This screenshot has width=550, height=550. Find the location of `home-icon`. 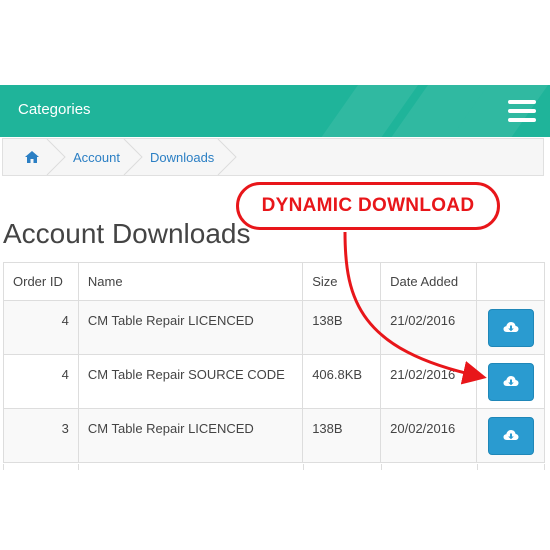

home-icon is located at coordinates (32, 157).